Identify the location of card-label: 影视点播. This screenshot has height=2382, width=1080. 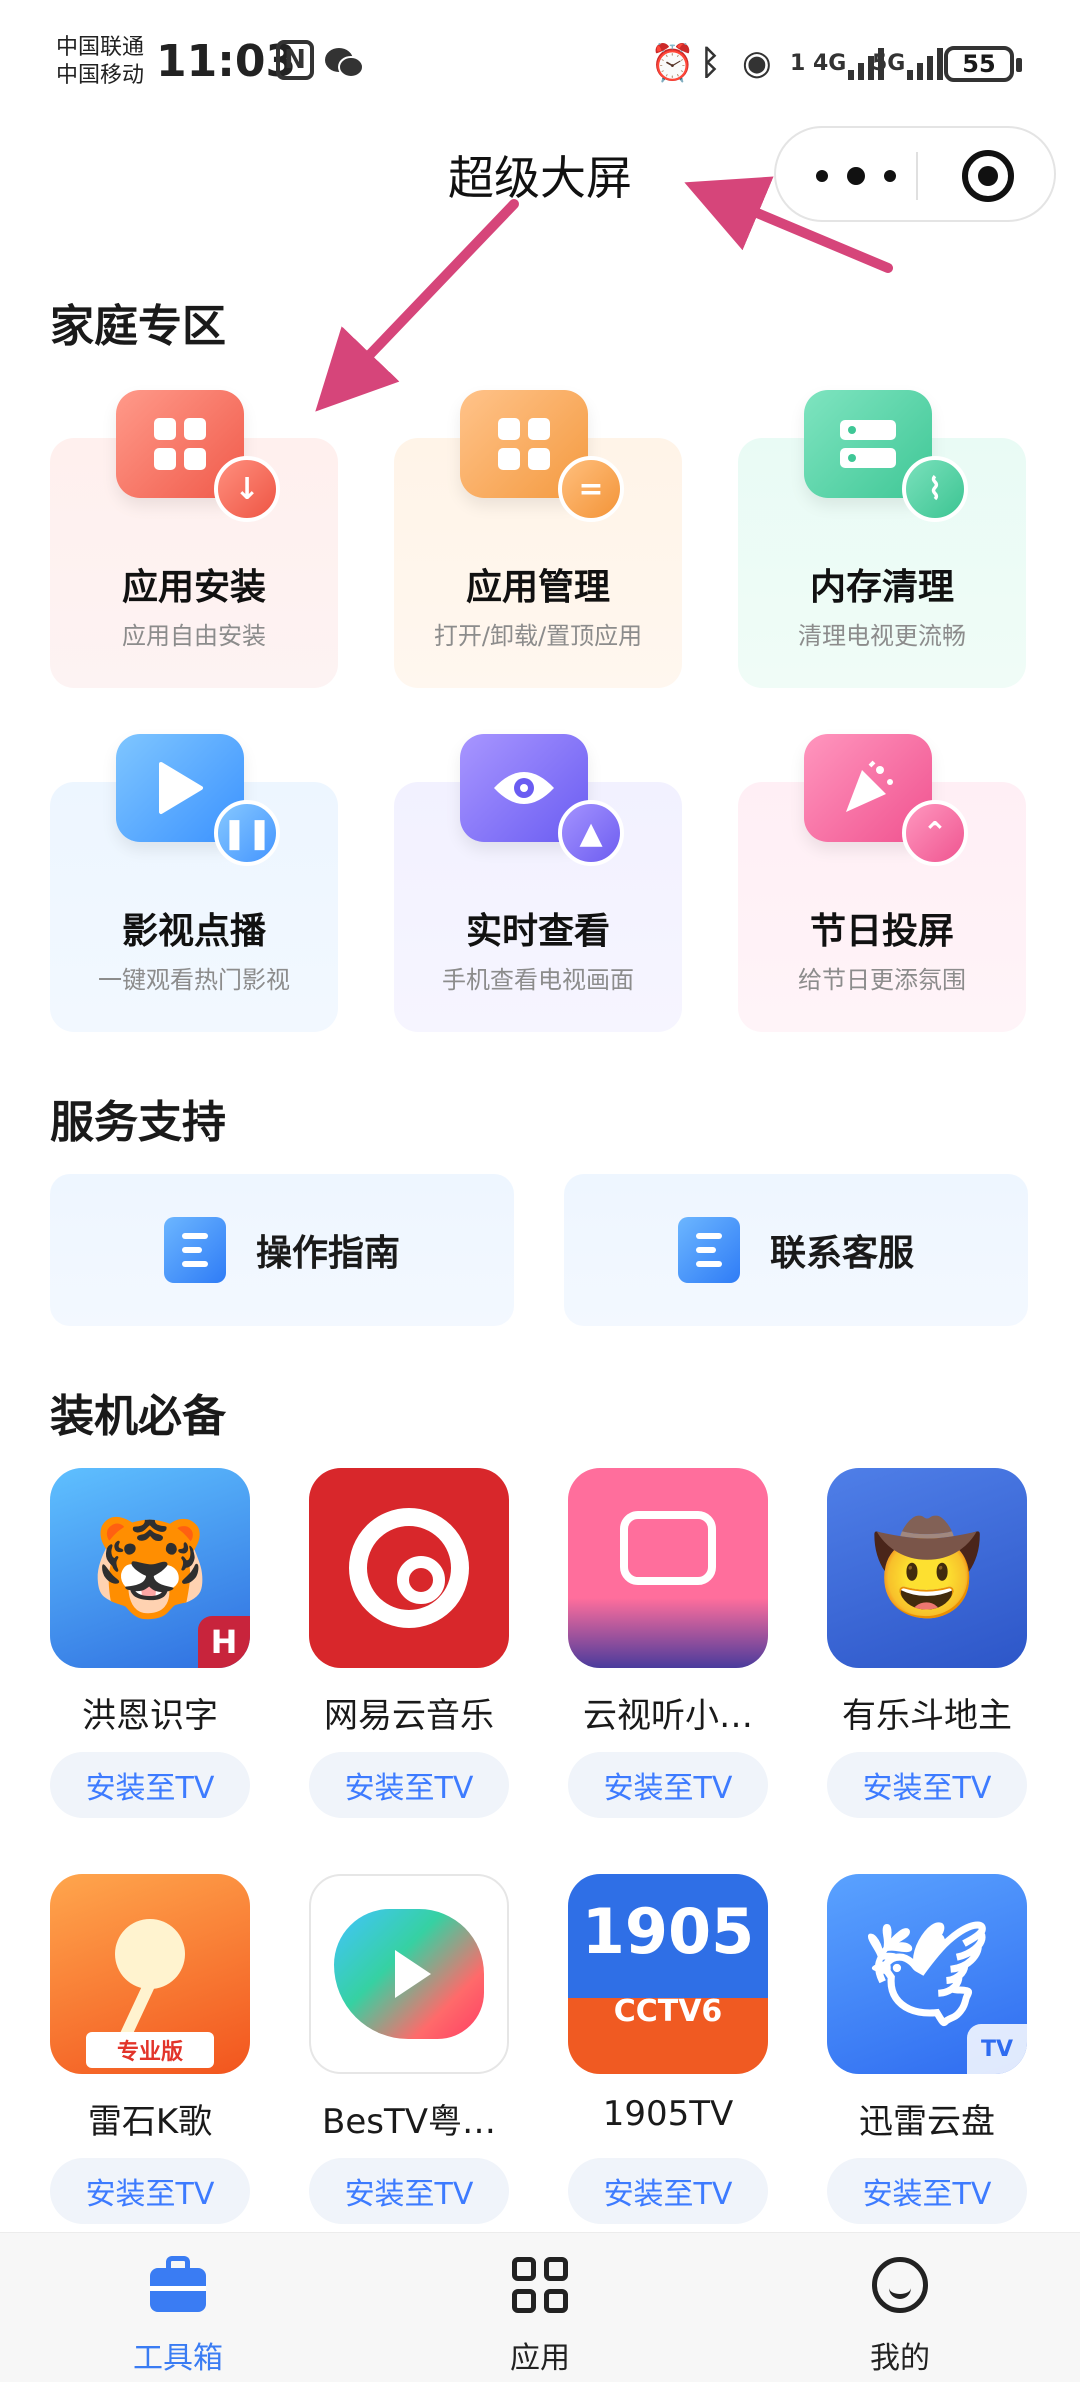
(193, 931).